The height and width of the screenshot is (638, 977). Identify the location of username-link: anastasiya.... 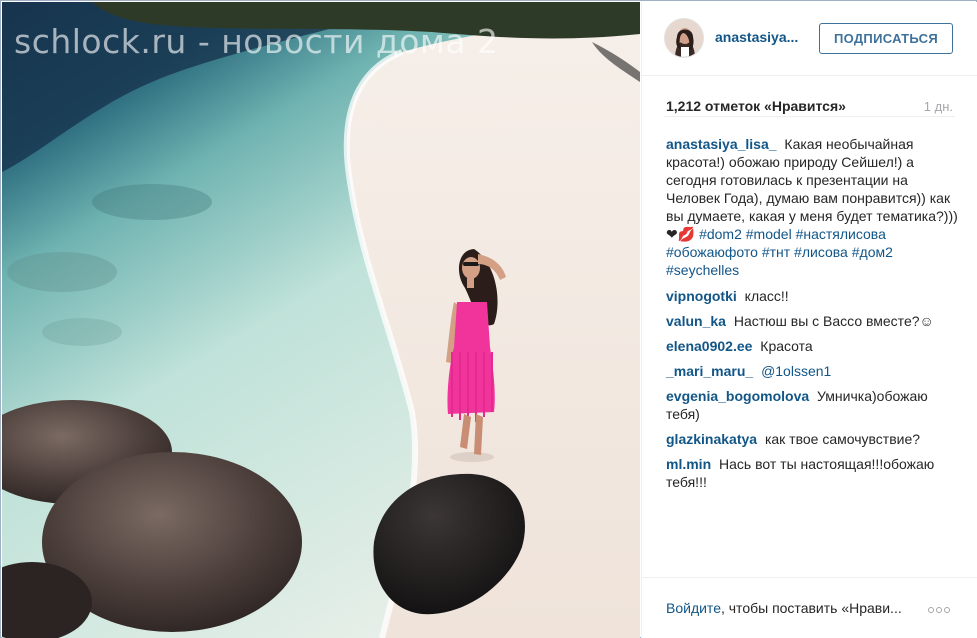
(765, 37).